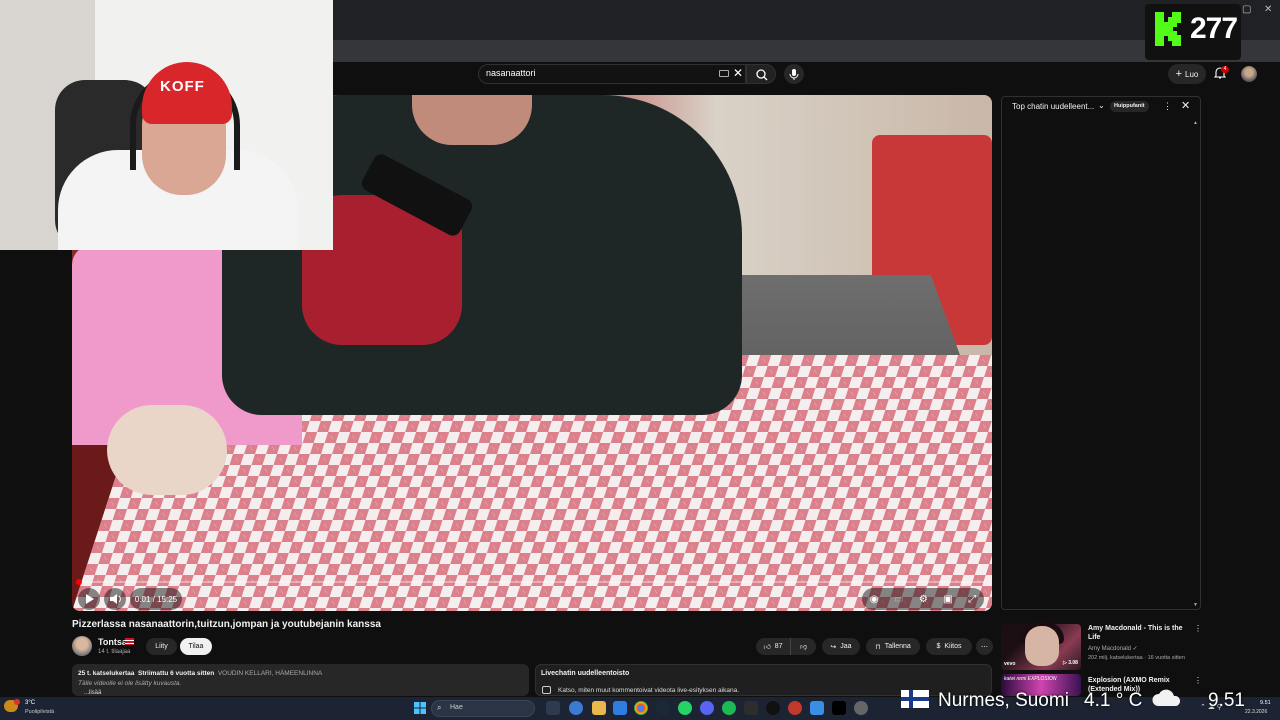 The height and width of the screenshot is (720, 1280). I want to click on like-button: 👍︎ 87, so click(773, 646).